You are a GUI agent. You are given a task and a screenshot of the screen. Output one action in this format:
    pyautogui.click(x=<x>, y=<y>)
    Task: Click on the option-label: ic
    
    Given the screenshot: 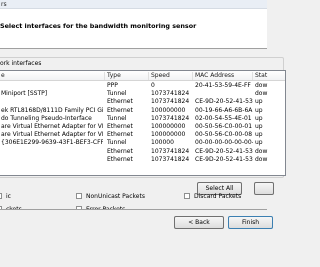 What is the action you would take?
    pyautogui.click(x=8, y=196)
    